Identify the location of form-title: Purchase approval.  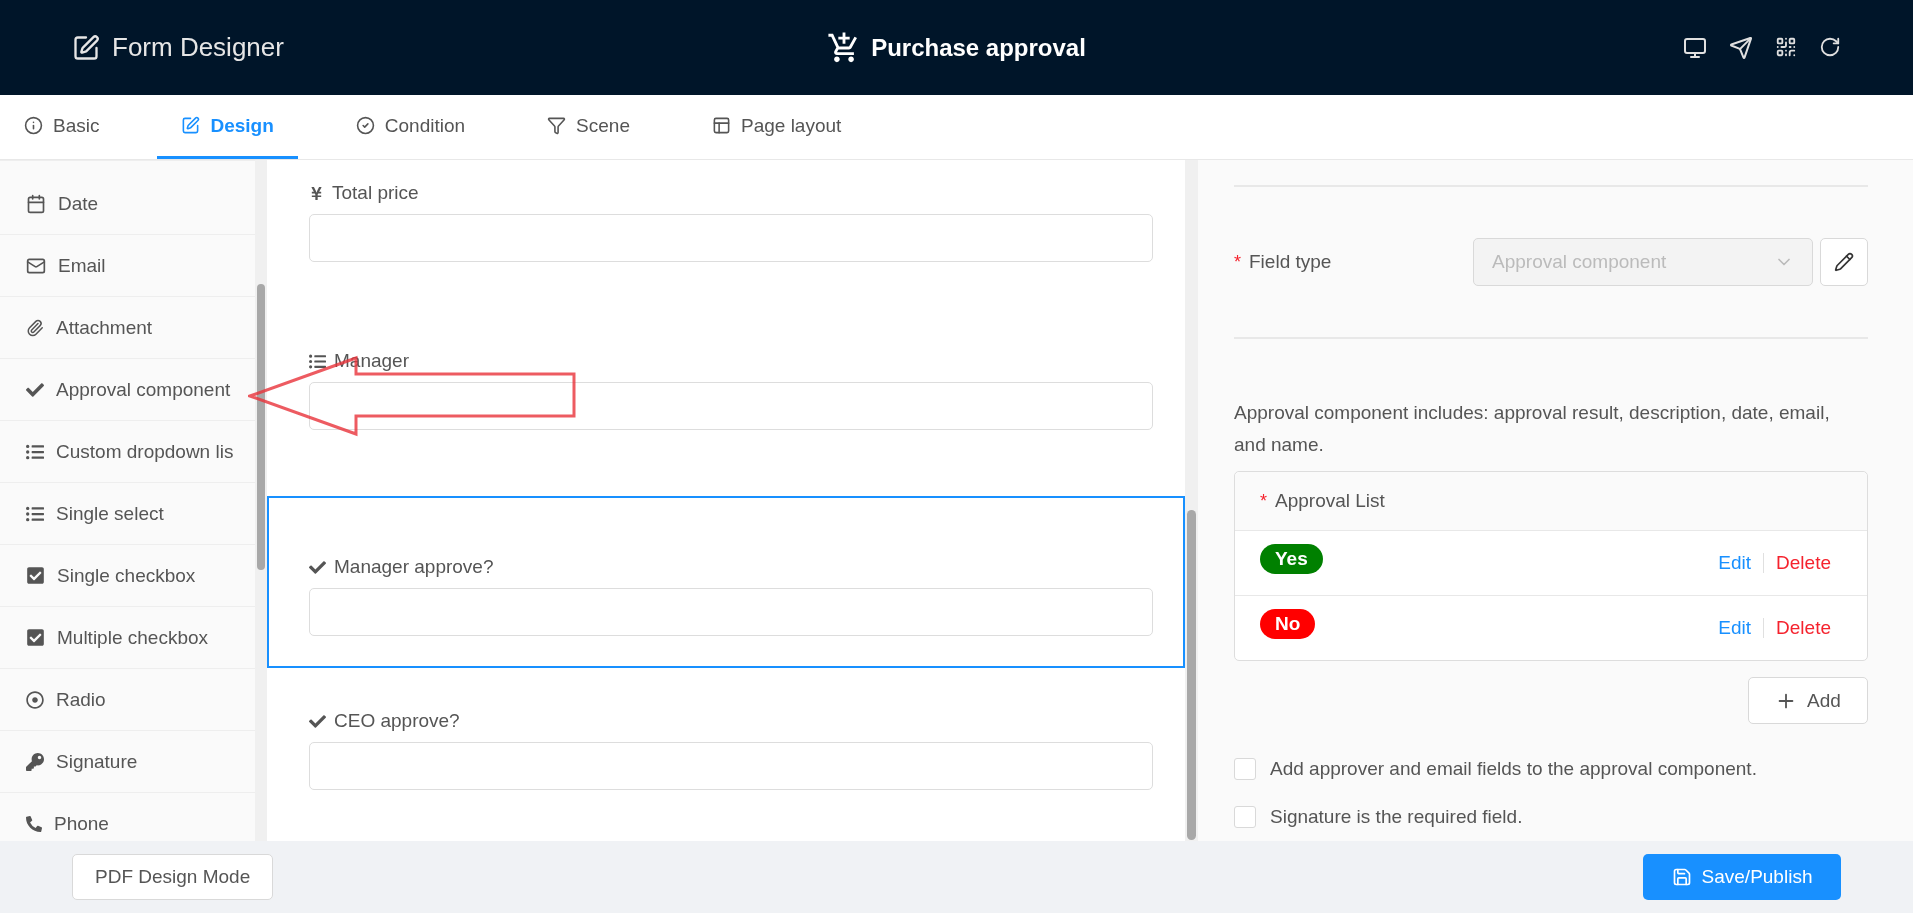
(978, 47).